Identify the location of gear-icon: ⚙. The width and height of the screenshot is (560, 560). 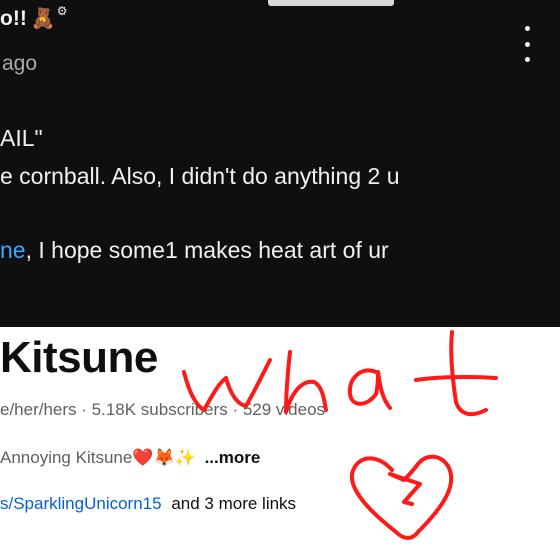
(62, 10).